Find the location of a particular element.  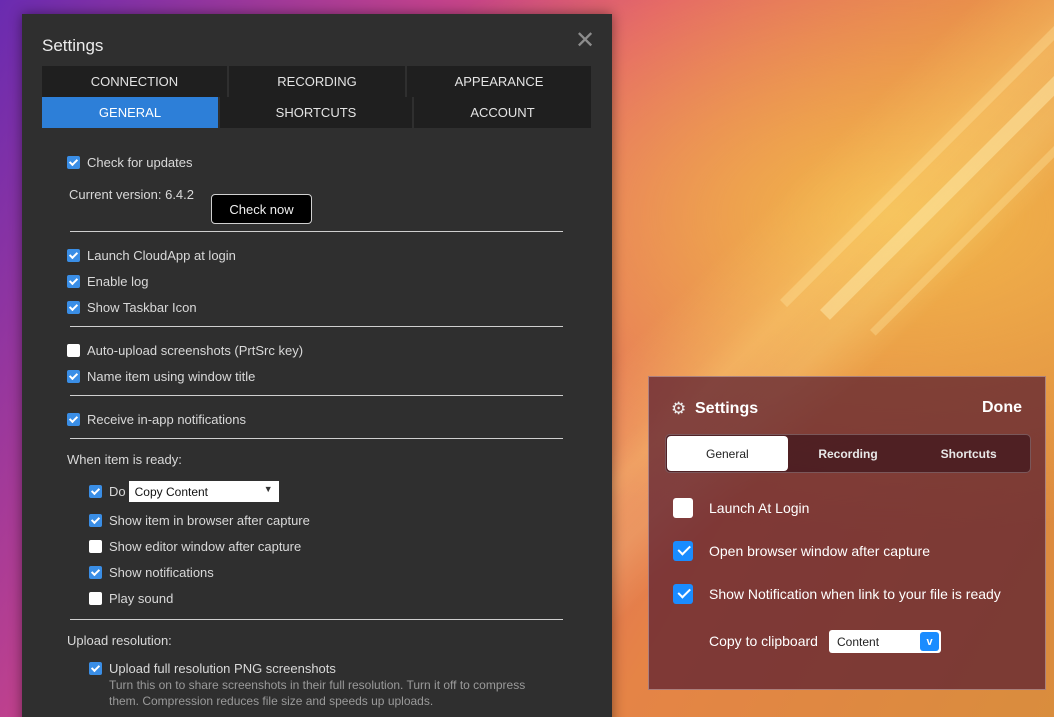

mac-open-browser-row: Open browser window after capture is located at coordinates (801, 551).